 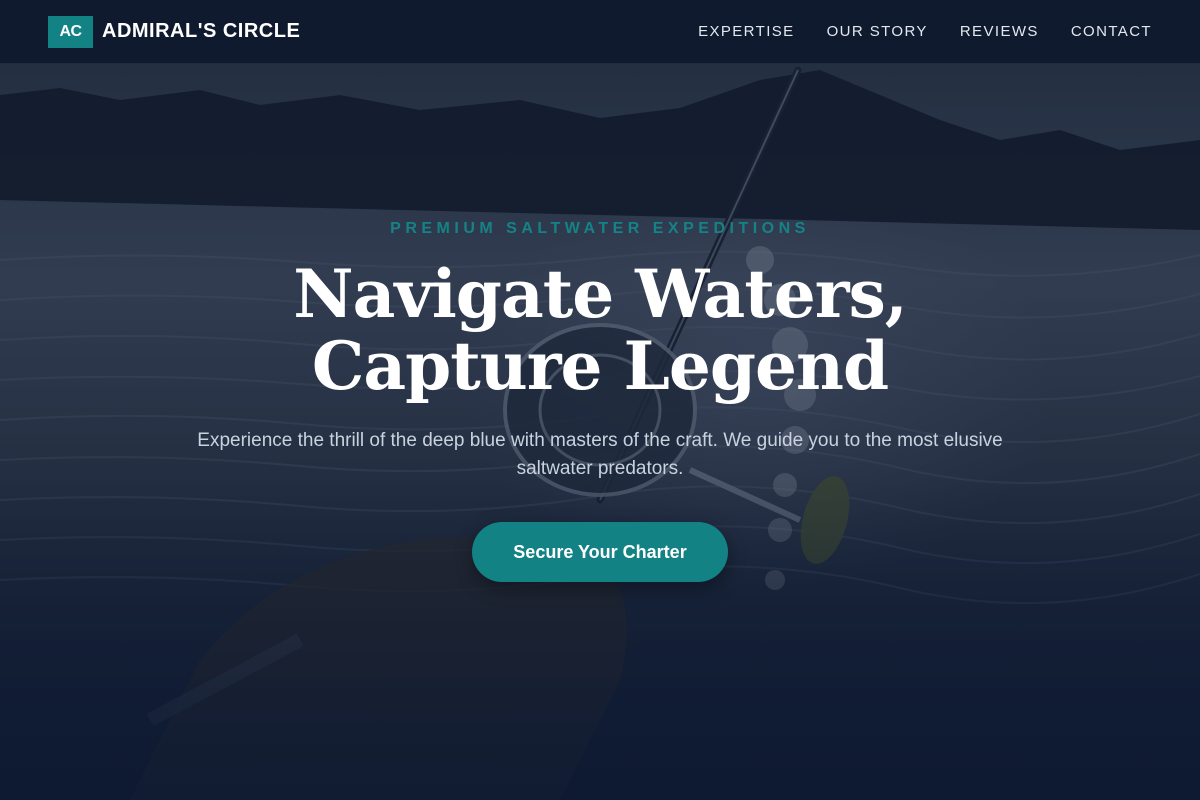 I want to click on nav-links: EXPERTISE OUR STORY REVIEWS CONTACT, so click(x=925, y=31).